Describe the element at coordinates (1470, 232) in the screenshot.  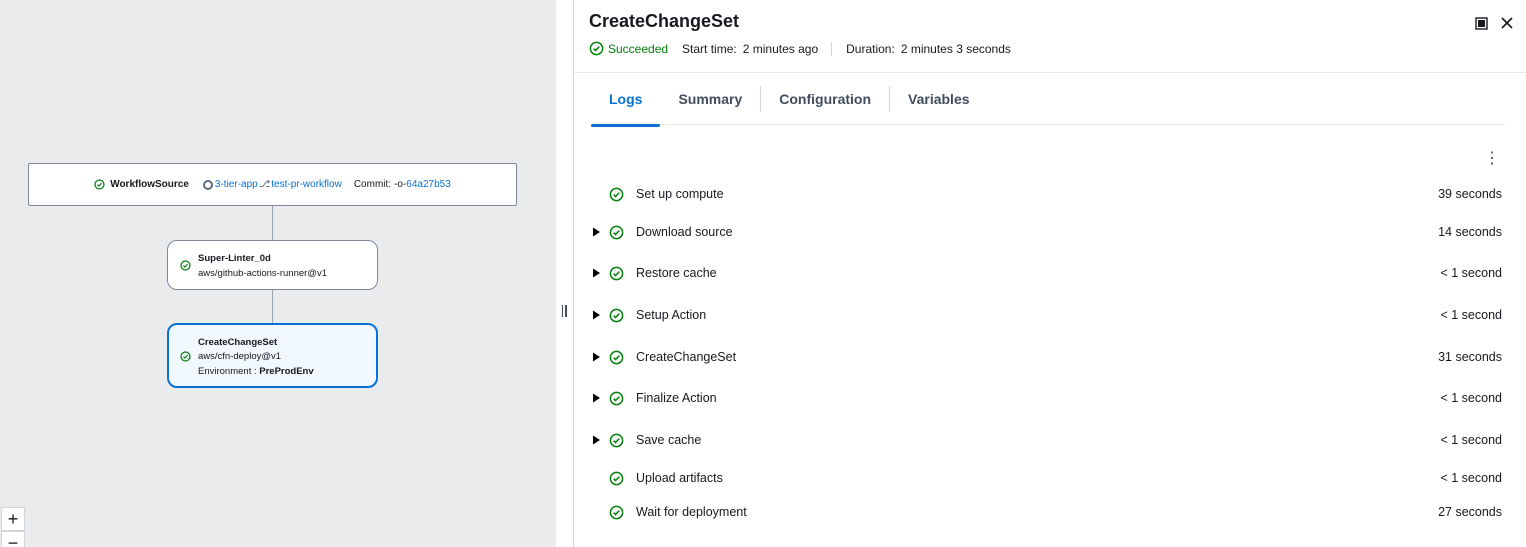
I see `step-duration: 14 seconds` at that location.